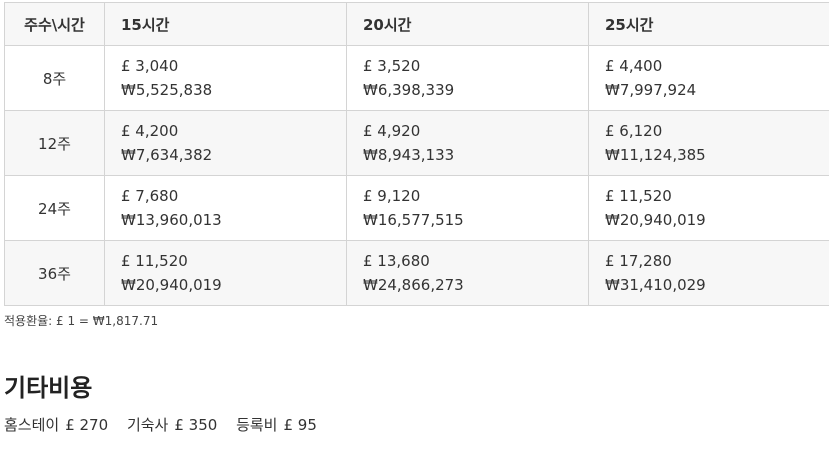 This screenshot has height=453, width=829. What do you see at coordinates (150, 66) in the screenshot?
I see `gbp-price: £ 3,040` at bounding box center [150, 66].